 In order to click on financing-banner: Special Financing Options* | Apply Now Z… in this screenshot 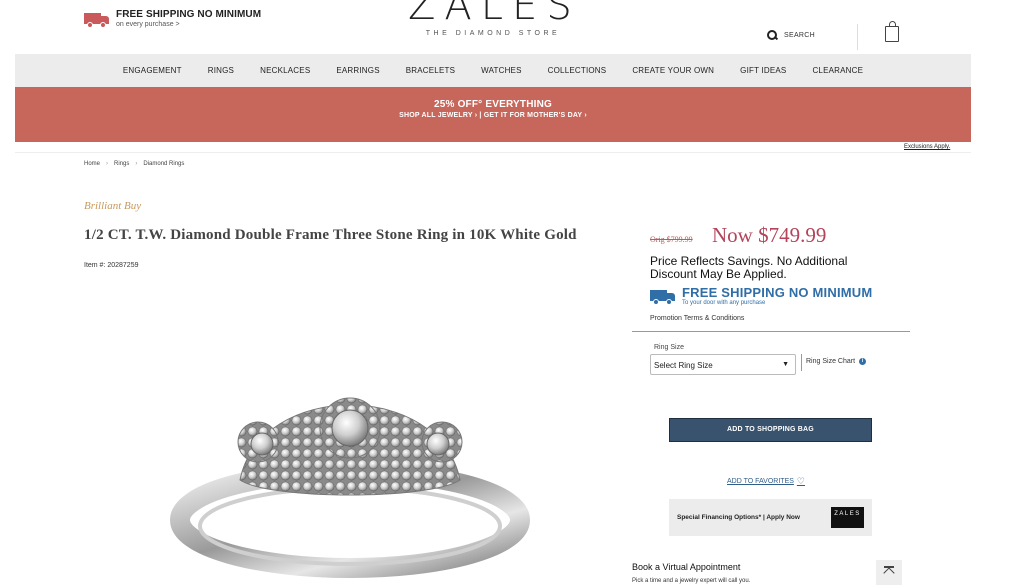, I will do `click(770, 517)`.